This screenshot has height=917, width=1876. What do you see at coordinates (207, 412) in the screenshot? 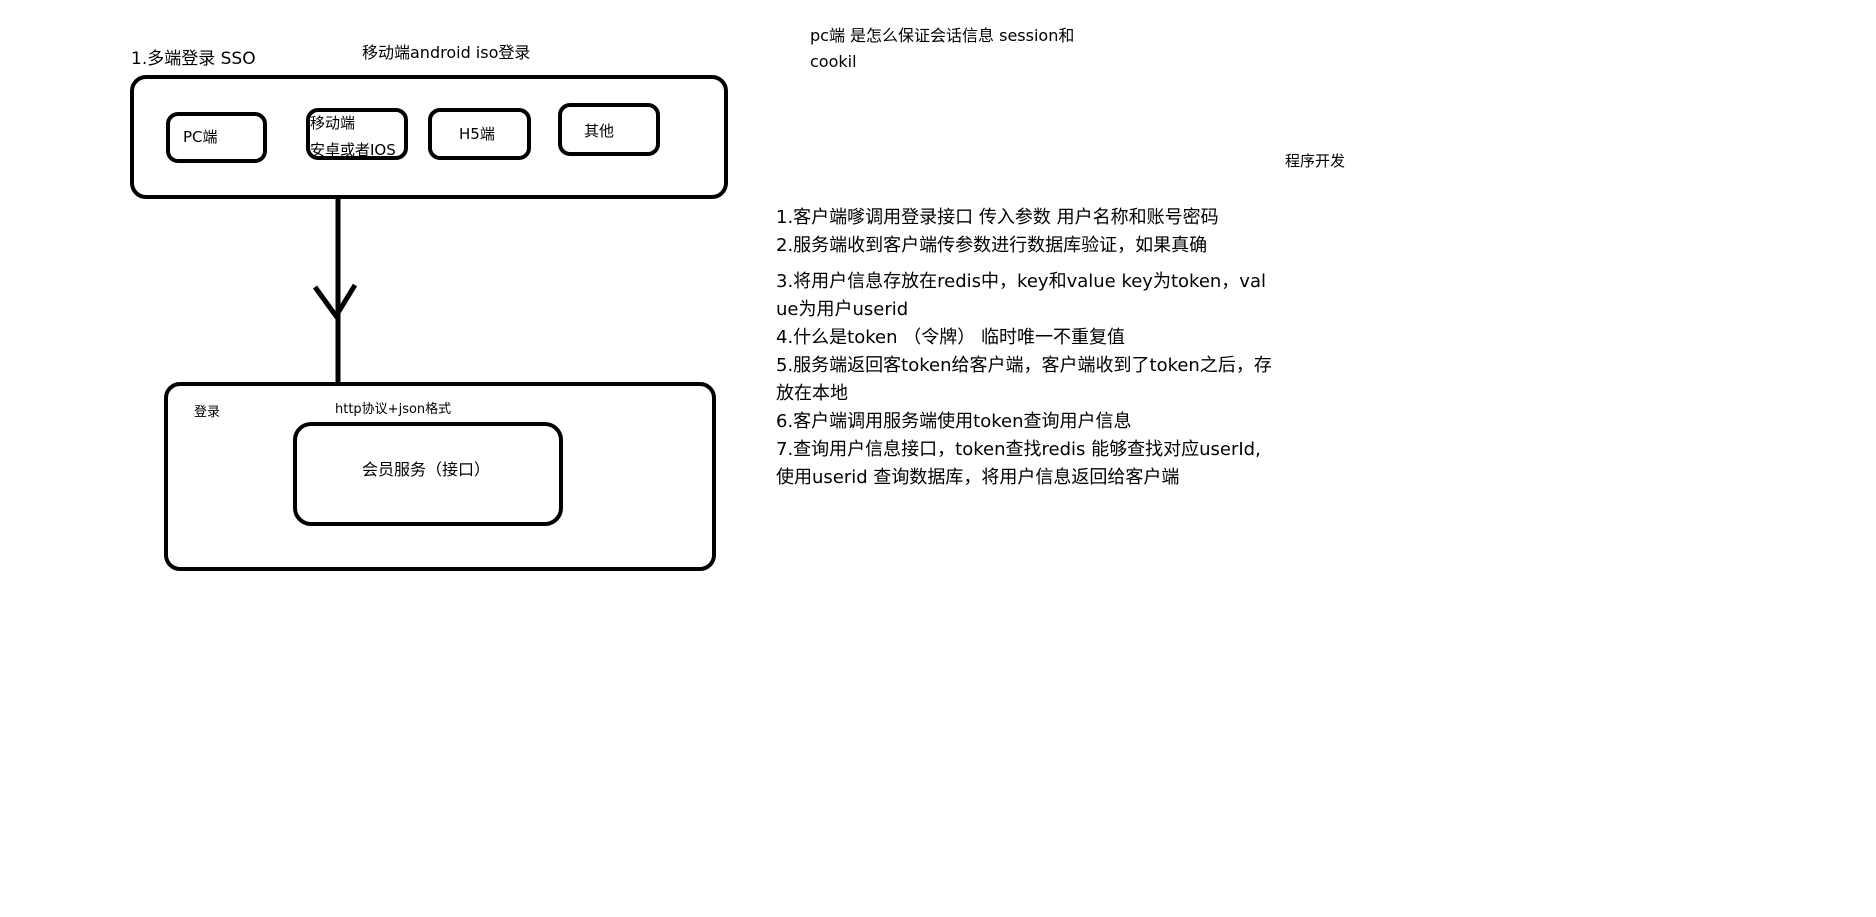
I see `login-label: 登录` at bounding box center [207, 412].